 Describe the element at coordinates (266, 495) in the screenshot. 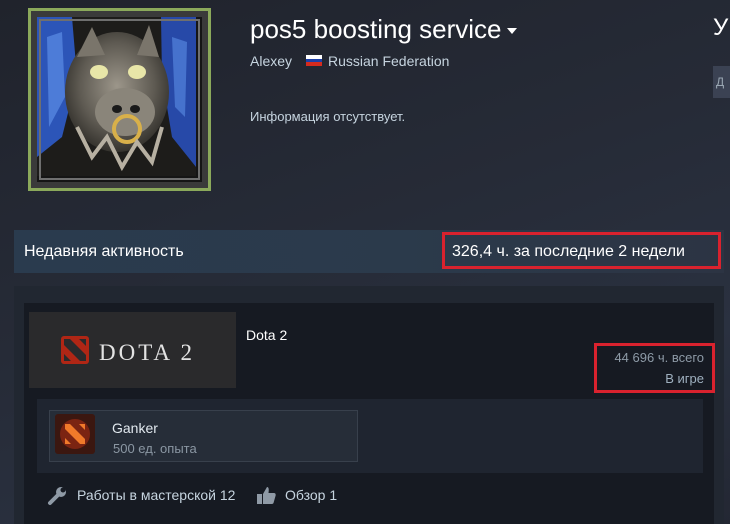

I see `thumbs-up-icon` at that location.